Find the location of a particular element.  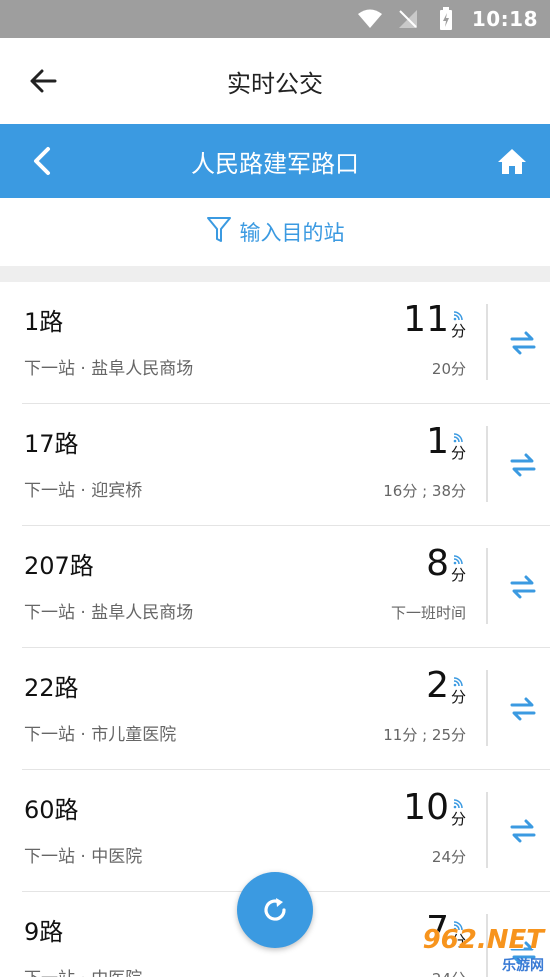

chevron-left-icon is located at coordinates (42, 161).